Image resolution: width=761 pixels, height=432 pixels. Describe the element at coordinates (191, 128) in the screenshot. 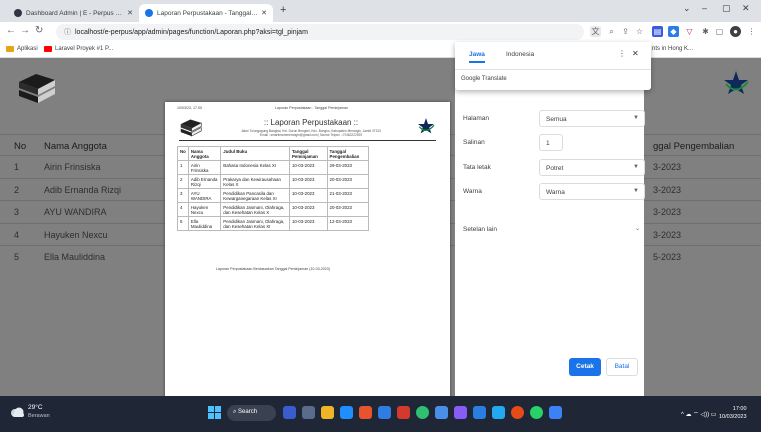

I see `books-logo-icon` at that location.